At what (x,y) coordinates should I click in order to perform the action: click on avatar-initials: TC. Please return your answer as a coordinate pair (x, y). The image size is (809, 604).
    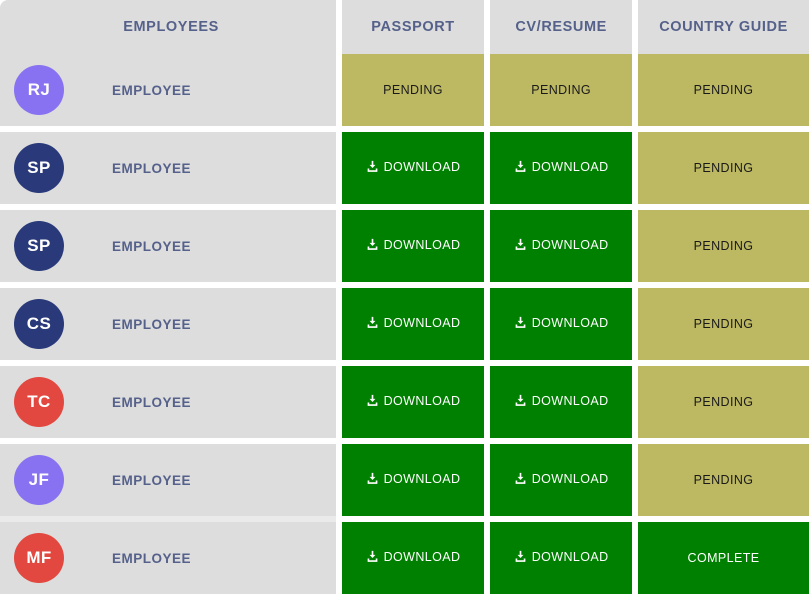
    Looking at the image, I should click on (39, 401).